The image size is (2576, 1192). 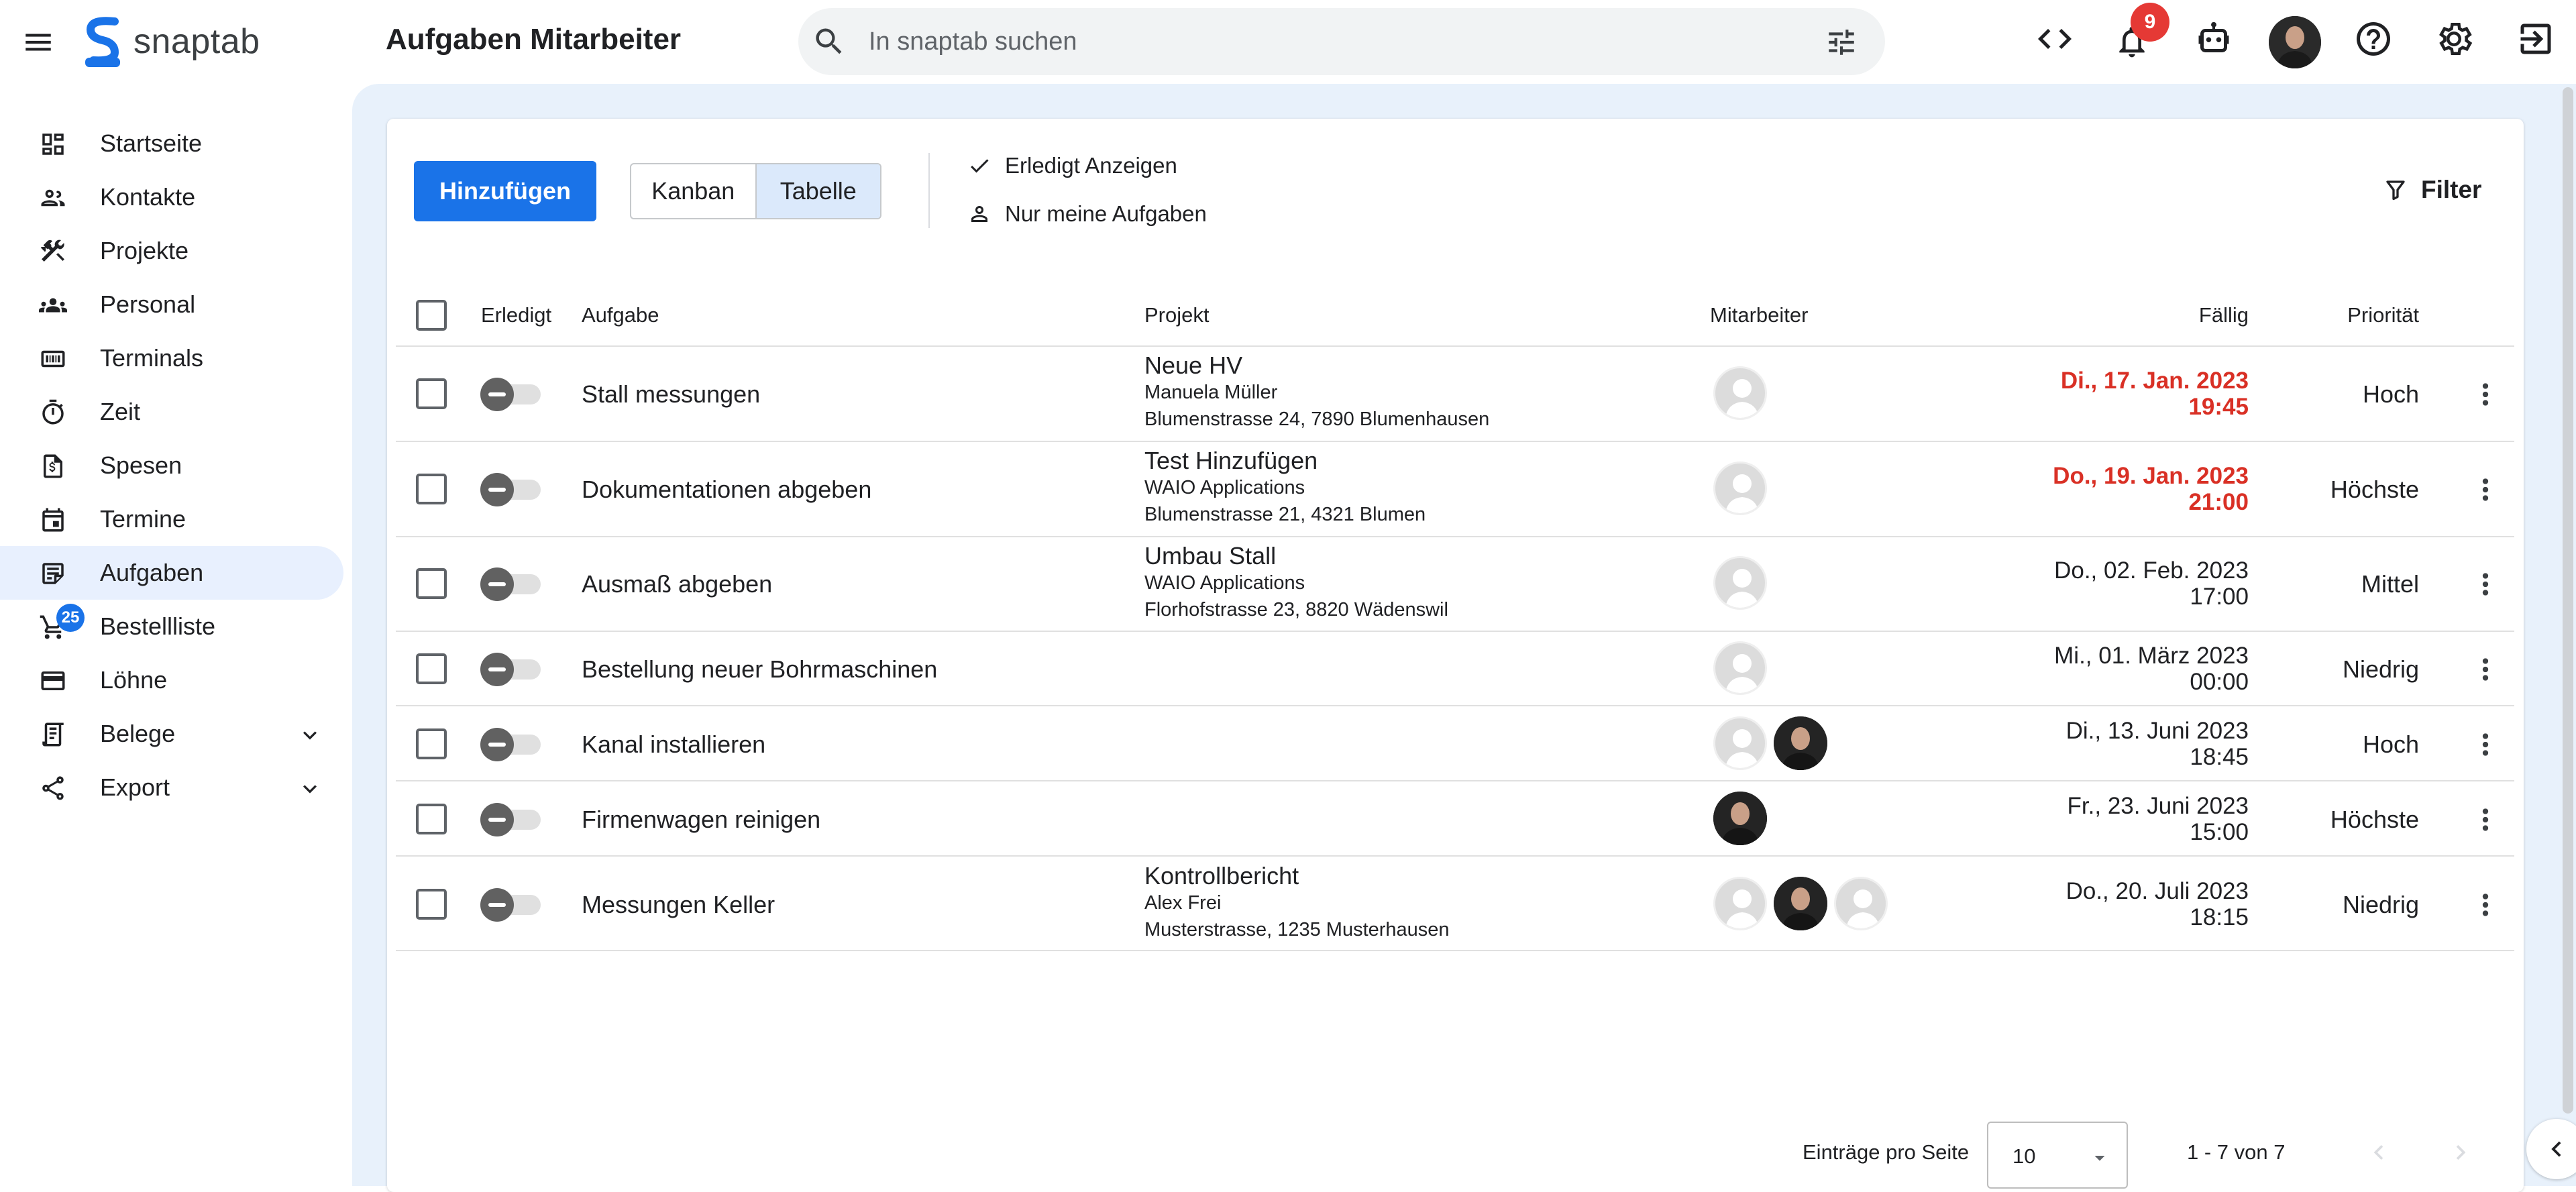 What do you see at coordinates (2460, 1152) in the screenshot?
I see `next-page-icon` at bounding box center [2460, 1152].